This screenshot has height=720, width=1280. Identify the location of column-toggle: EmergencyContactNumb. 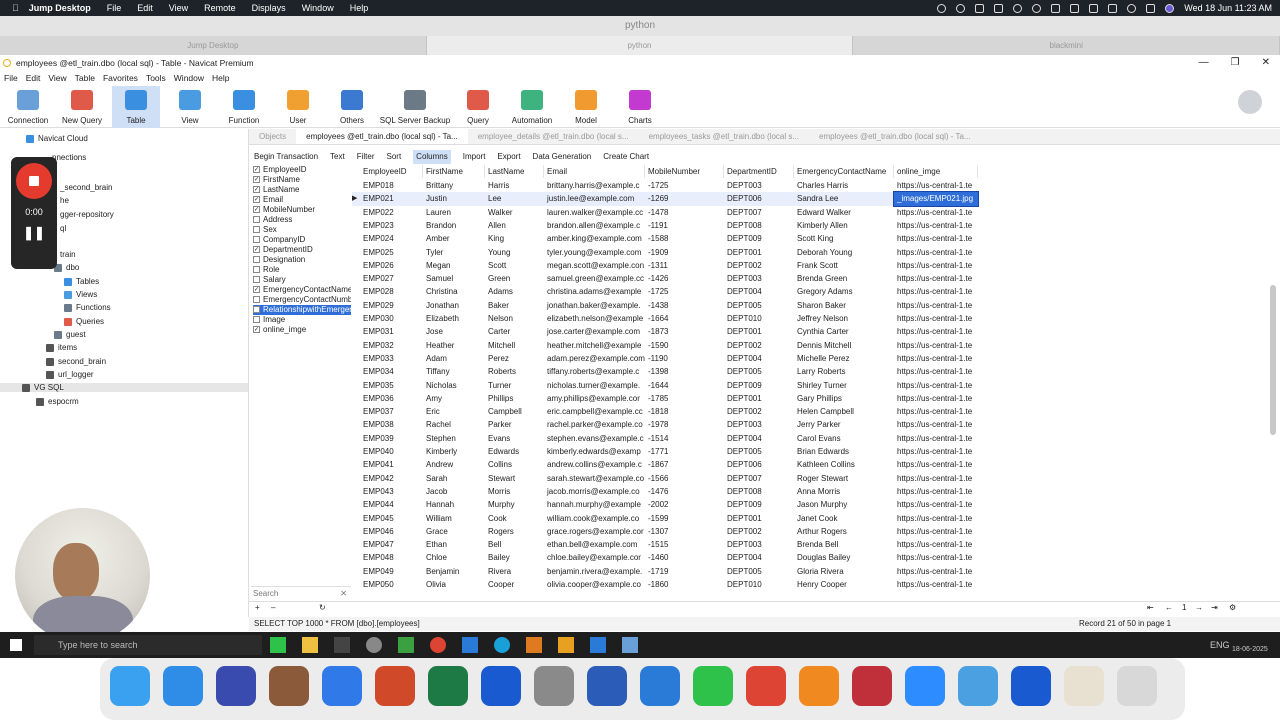
(302, 300).